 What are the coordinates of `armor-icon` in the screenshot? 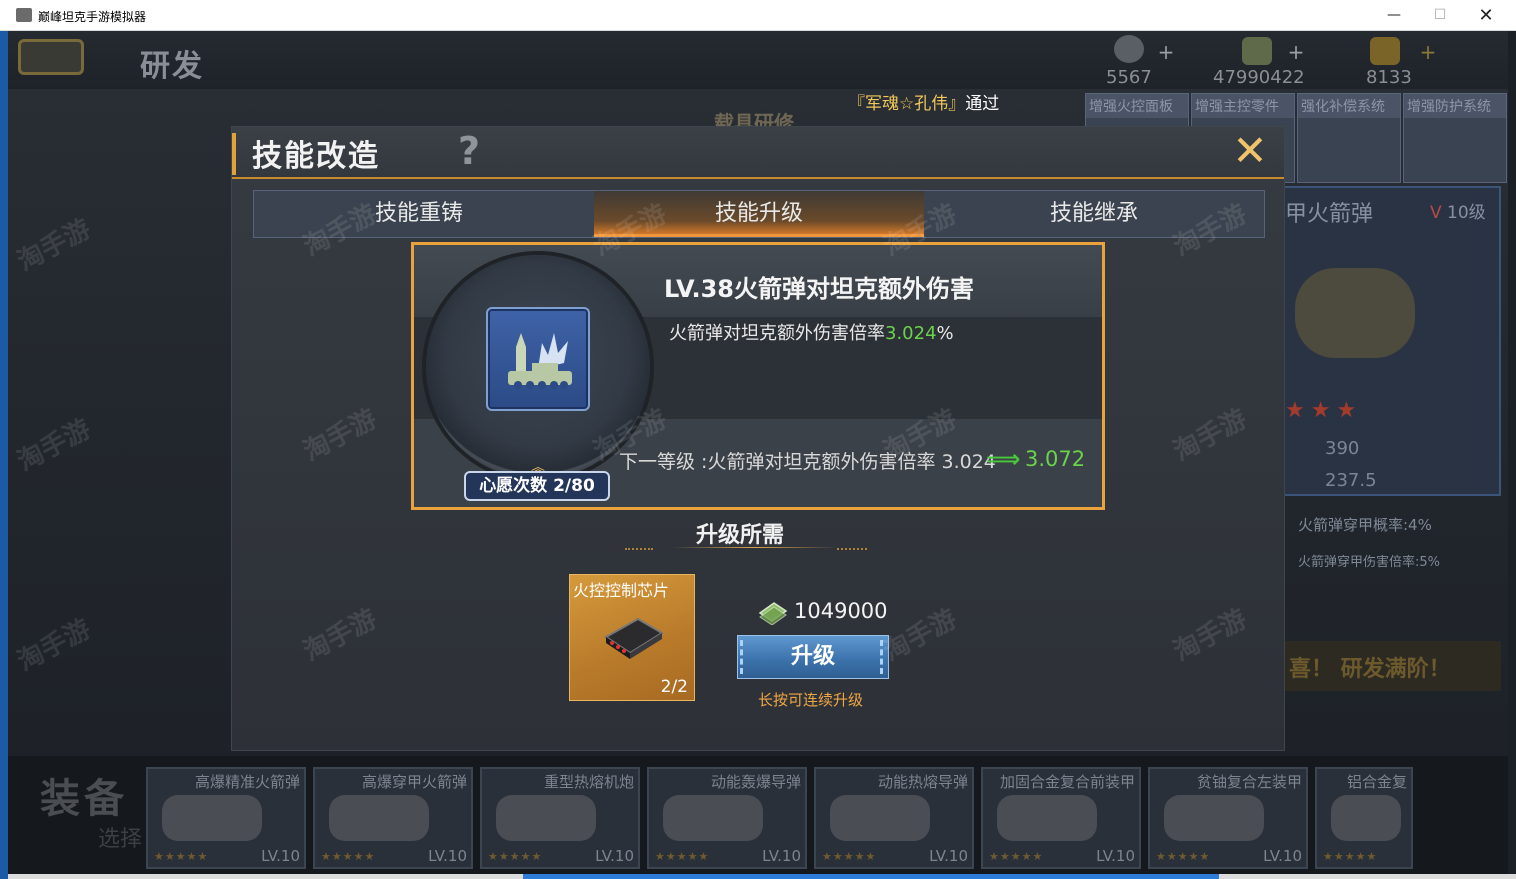 It's located at (1047, 818).